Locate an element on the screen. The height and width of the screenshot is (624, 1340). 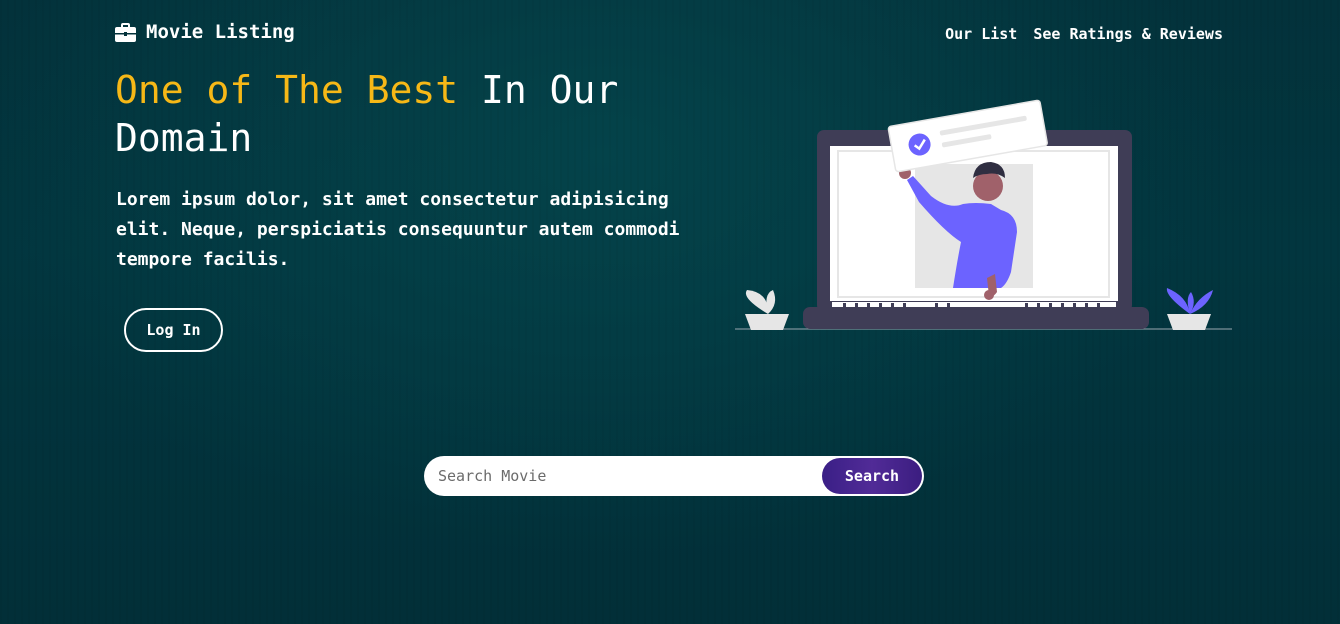
search-bar: Search is located at coordinates (674, 476).